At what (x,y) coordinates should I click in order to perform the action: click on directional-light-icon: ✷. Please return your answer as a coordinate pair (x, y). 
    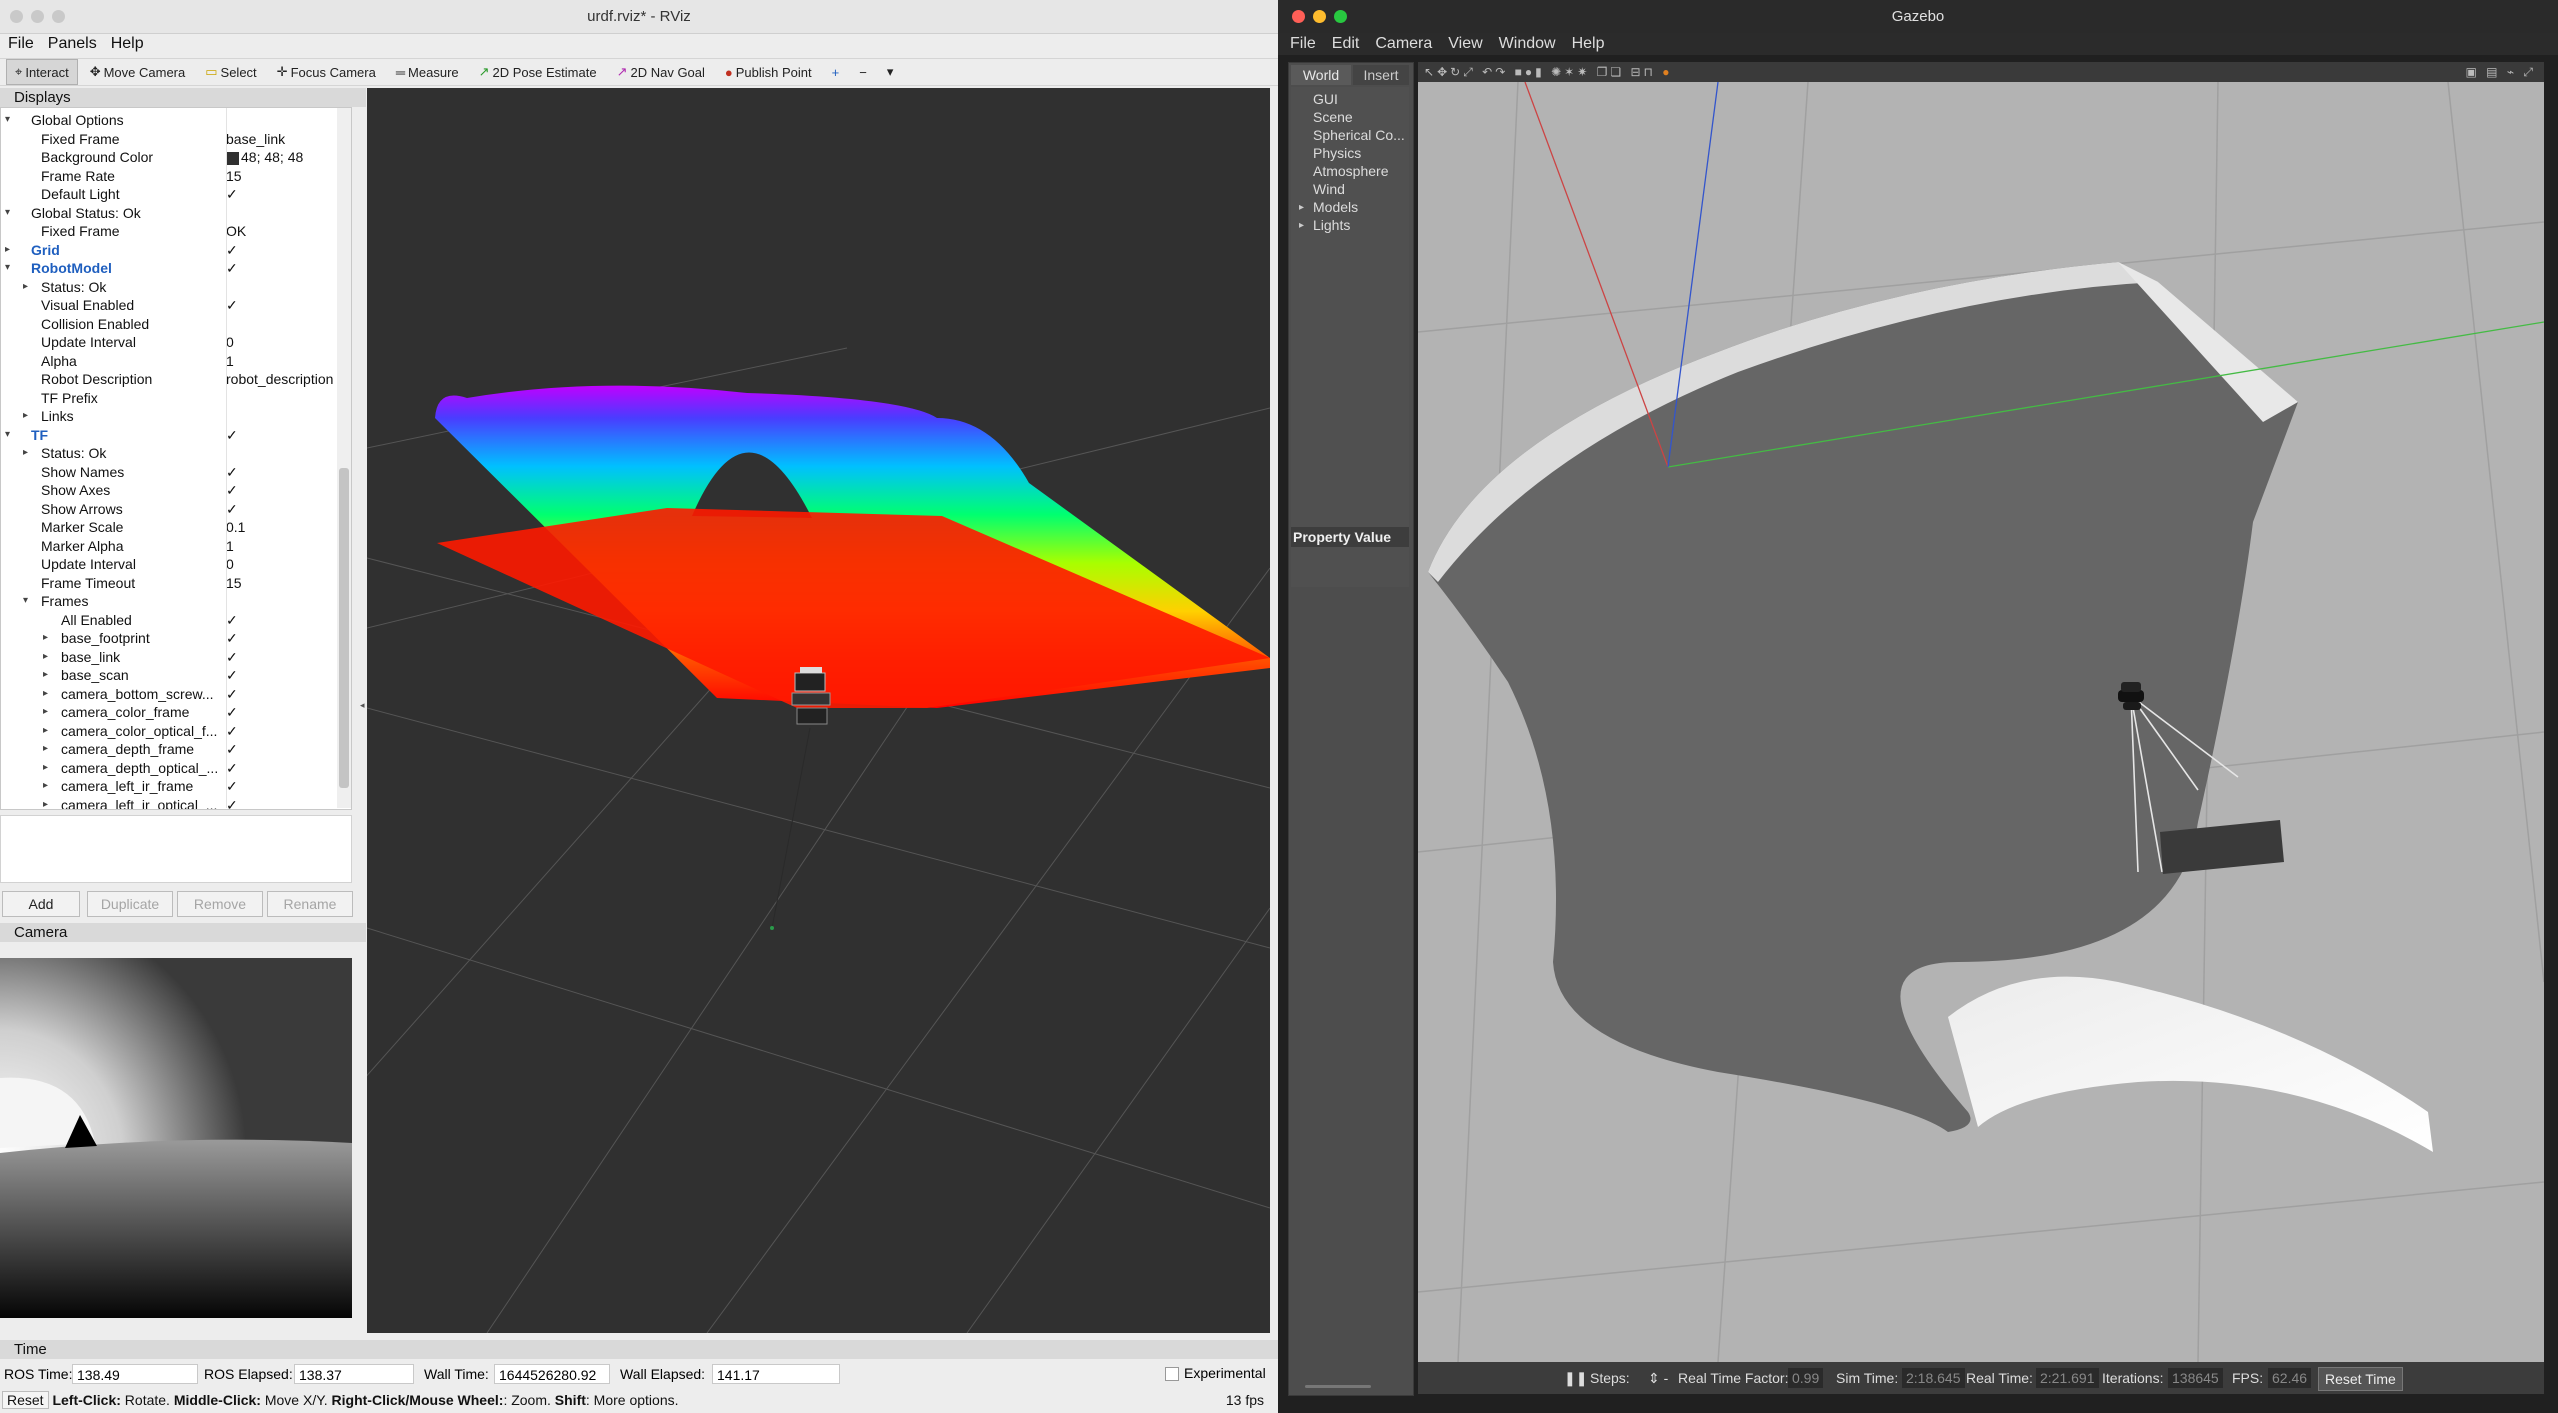
    Looking at the image, I should click on (1583, 72).